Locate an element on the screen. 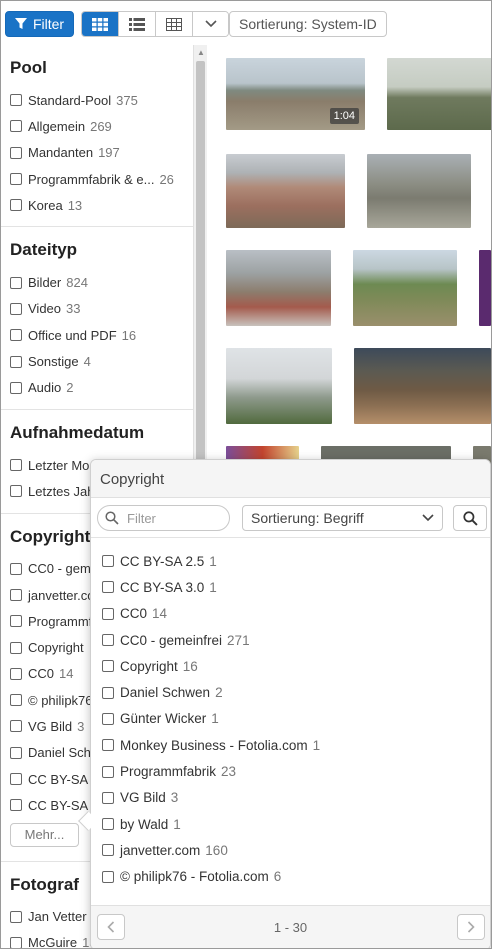 The height and width of the screenshot is (949, 492). grid-icon is located at coordinates (100, 24).